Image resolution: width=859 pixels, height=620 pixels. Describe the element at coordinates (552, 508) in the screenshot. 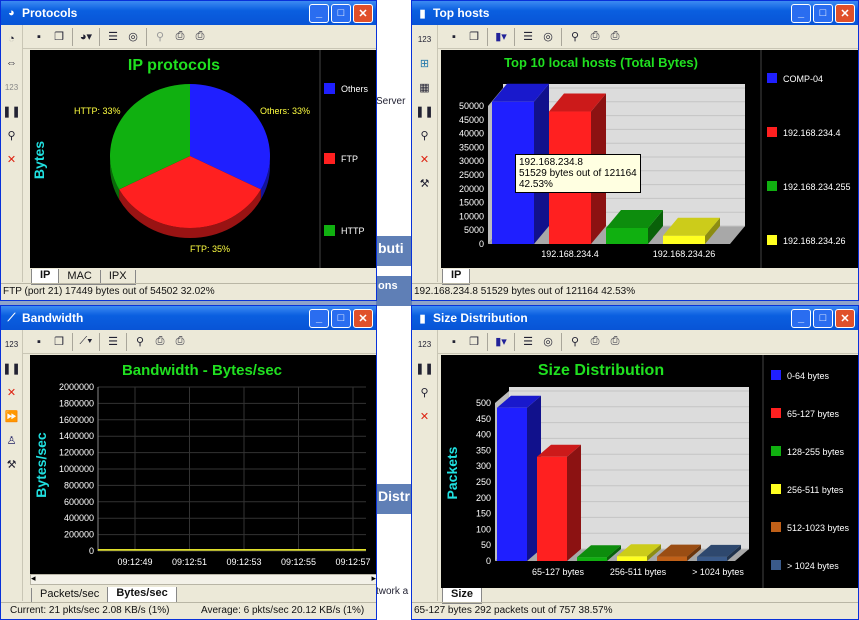

I see `bar-65-127-bytes` at that location.